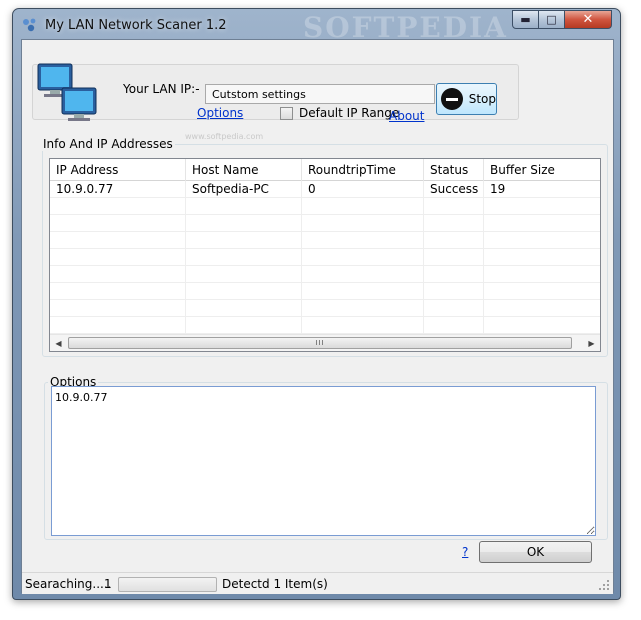 This screenshot has width=641, height=620. I want to click on horizontal-scrollbar: ◀ III ▶, so click(325, 342).